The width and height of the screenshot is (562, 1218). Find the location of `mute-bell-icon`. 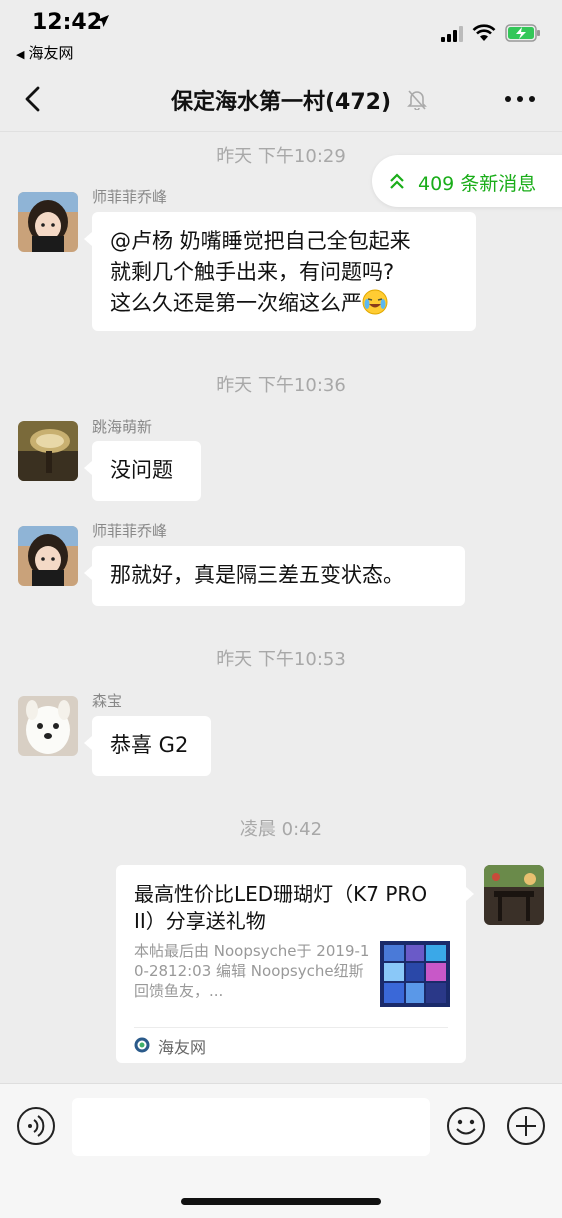

mute-bell-icon is located at coordinates (417, 100).